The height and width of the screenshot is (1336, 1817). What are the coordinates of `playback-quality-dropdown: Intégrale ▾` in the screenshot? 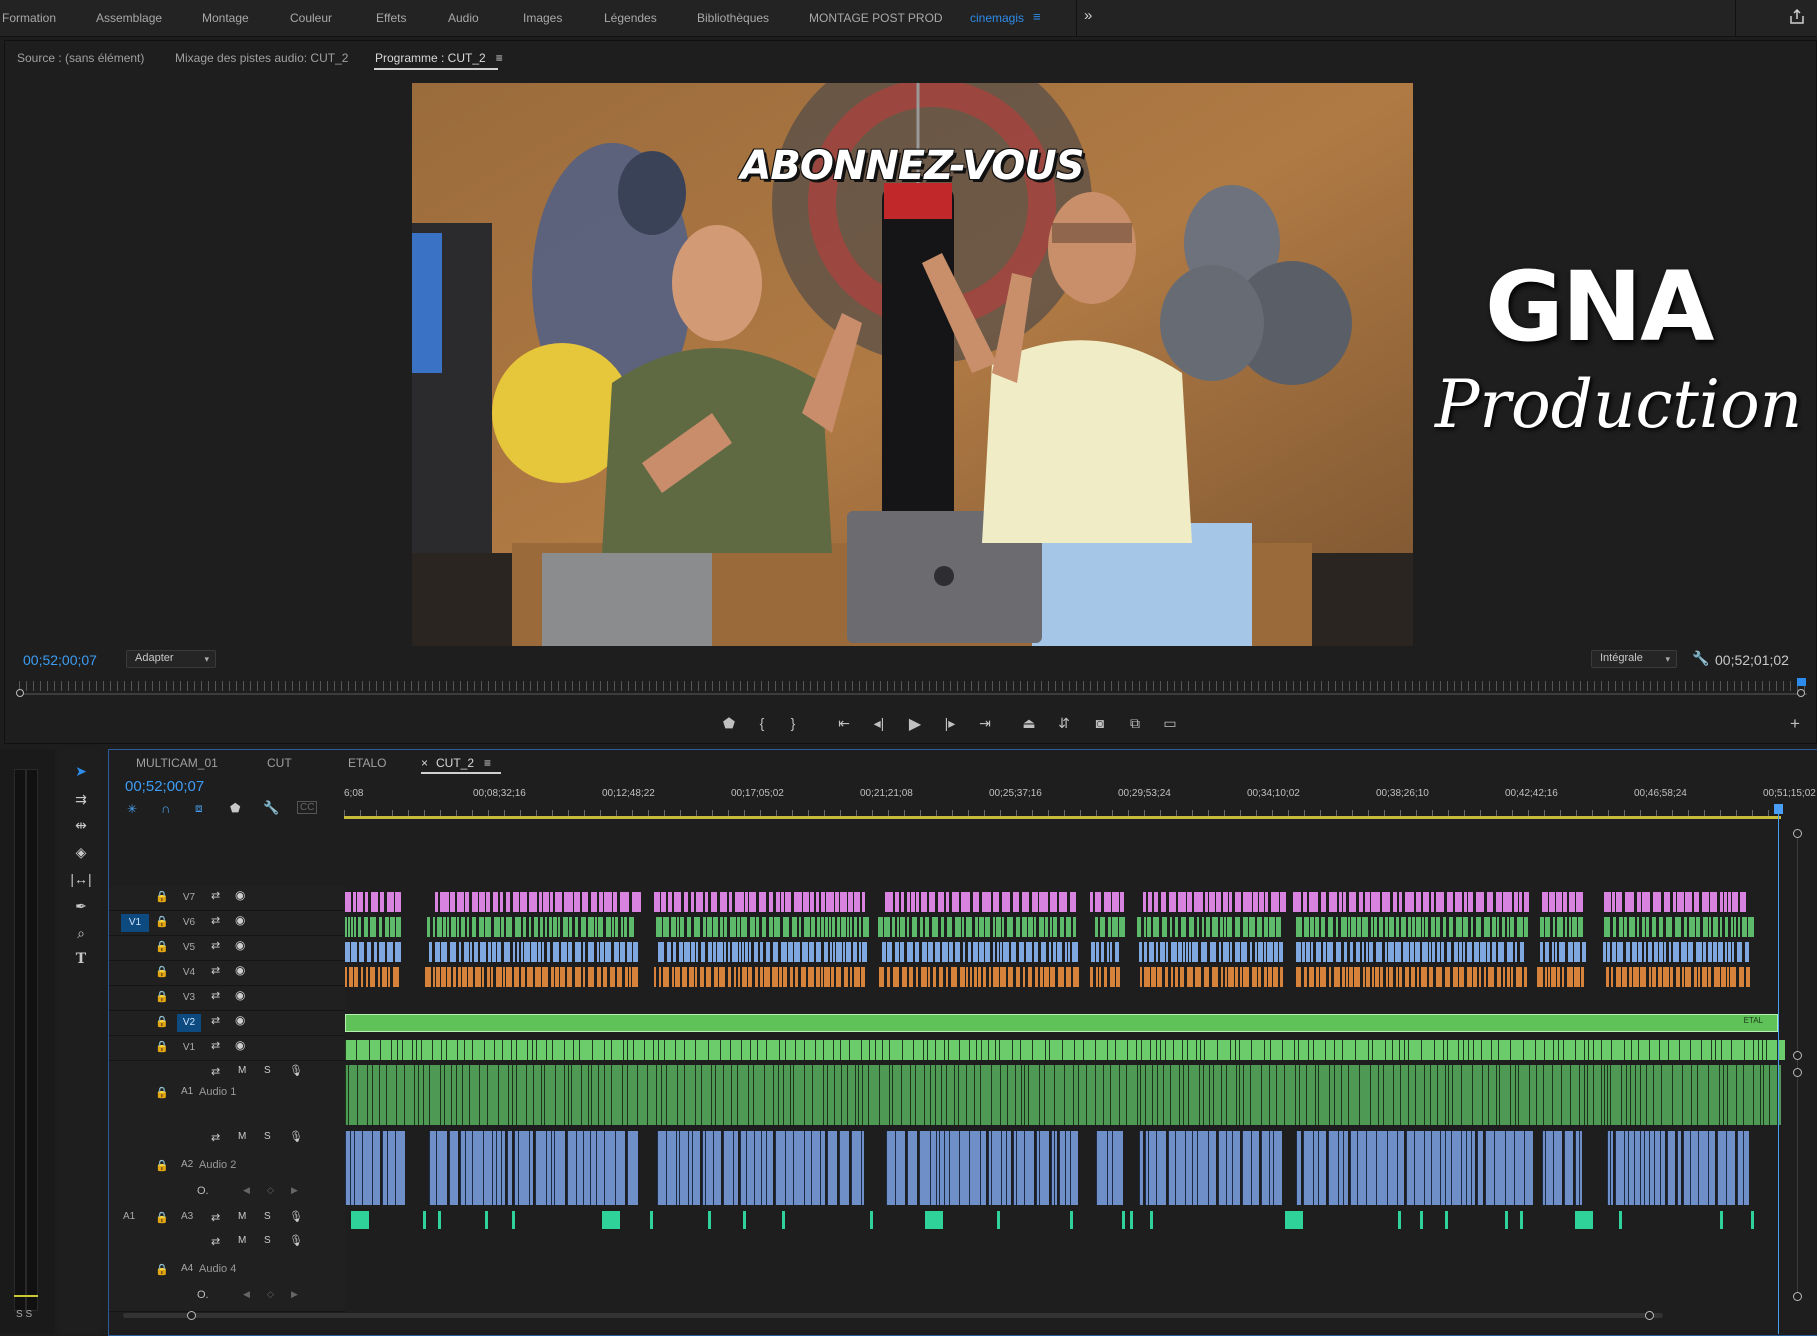 It's located at (1634, 659).